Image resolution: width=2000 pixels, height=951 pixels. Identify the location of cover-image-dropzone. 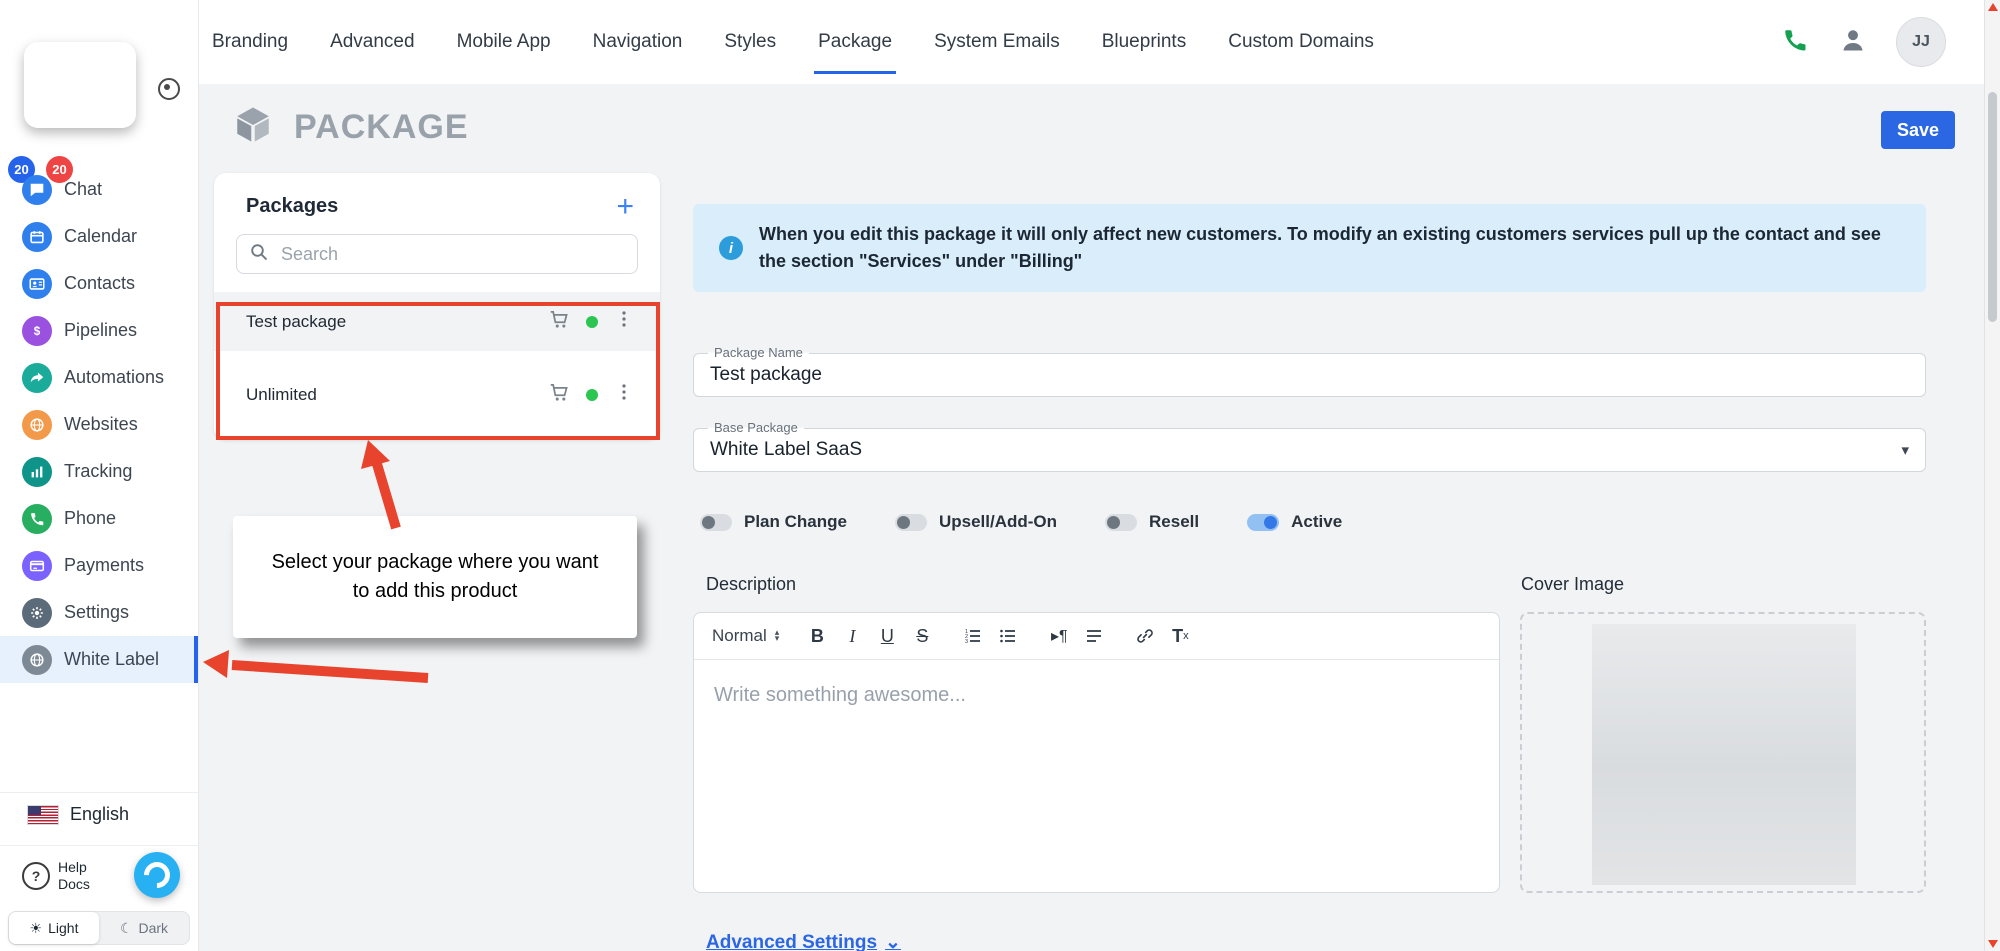
(1723, 752).